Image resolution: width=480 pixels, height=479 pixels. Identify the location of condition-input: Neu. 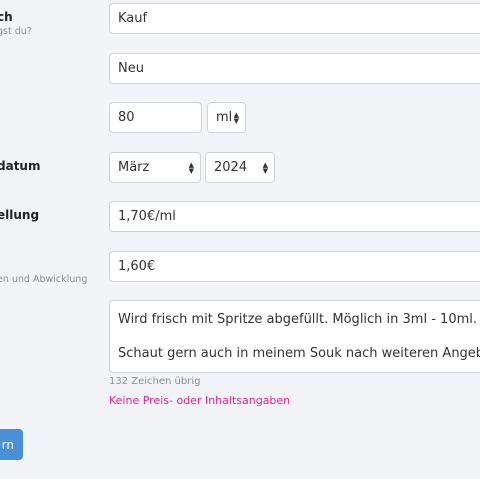
(294, 68).